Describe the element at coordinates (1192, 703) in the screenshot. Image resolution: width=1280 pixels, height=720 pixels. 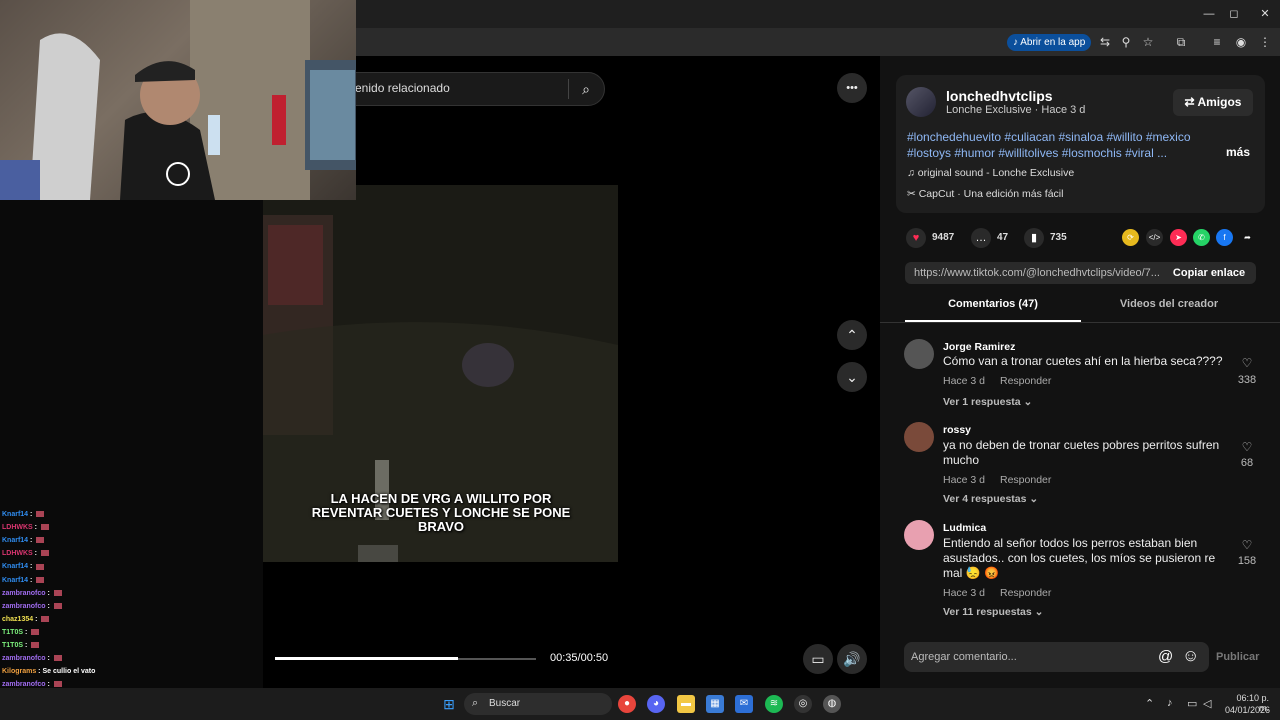
I see `network-icon: ▭` at that location.